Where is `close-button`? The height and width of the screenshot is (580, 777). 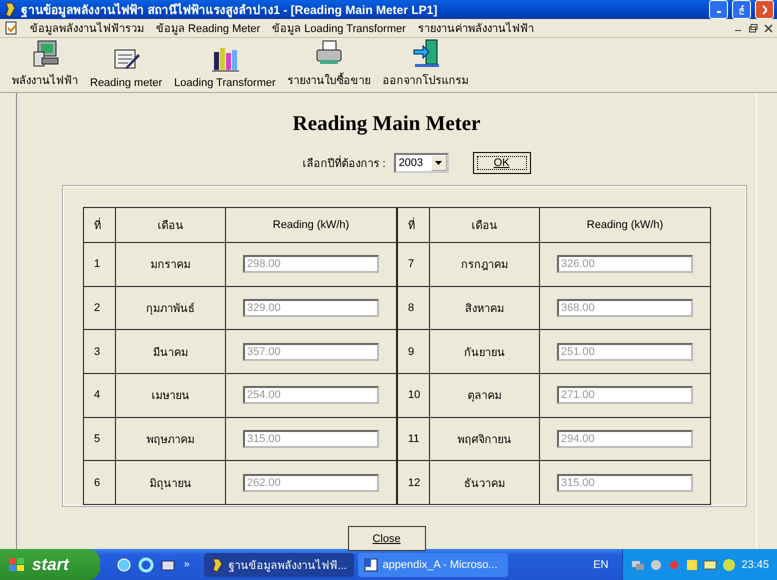 close-button is located at coordinates (764, 9).